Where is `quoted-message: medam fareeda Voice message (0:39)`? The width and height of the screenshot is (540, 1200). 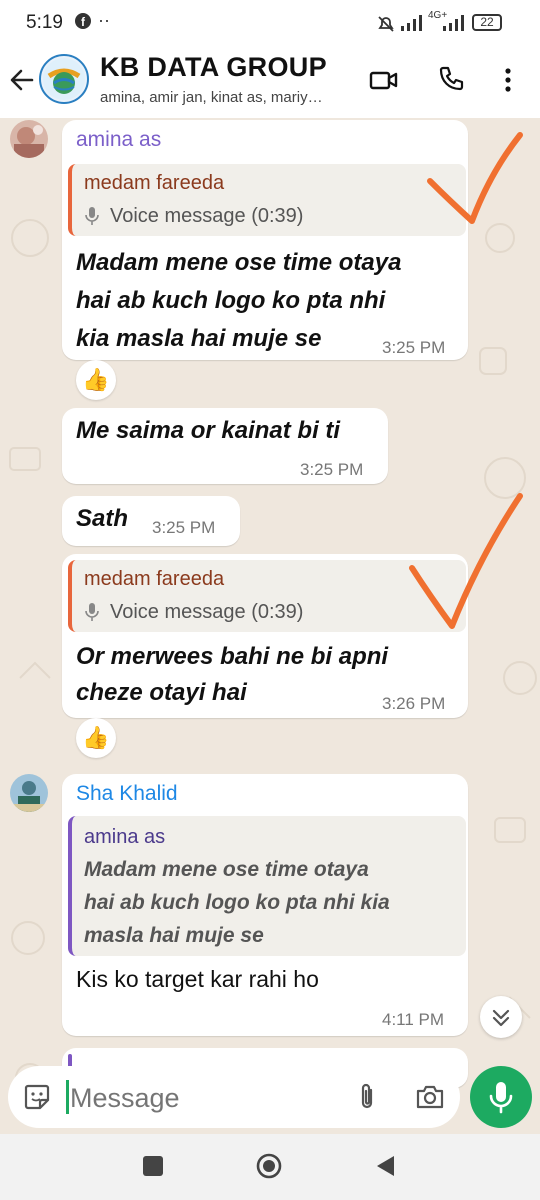
quoted-message: medam fareeda Voice message (0:39) is located at coordinates (267, 200).